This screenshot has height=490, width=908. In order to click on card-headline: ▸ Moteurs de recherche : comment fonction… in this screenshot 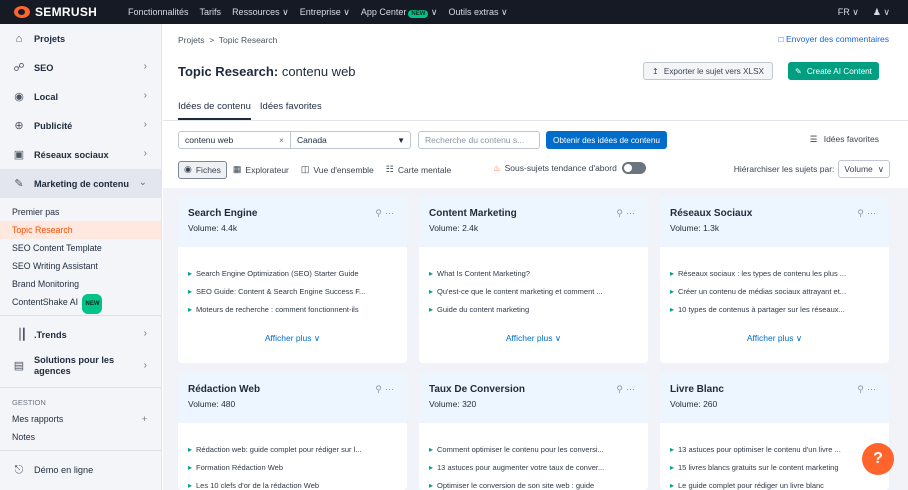, I will do `click(292, 312)`.